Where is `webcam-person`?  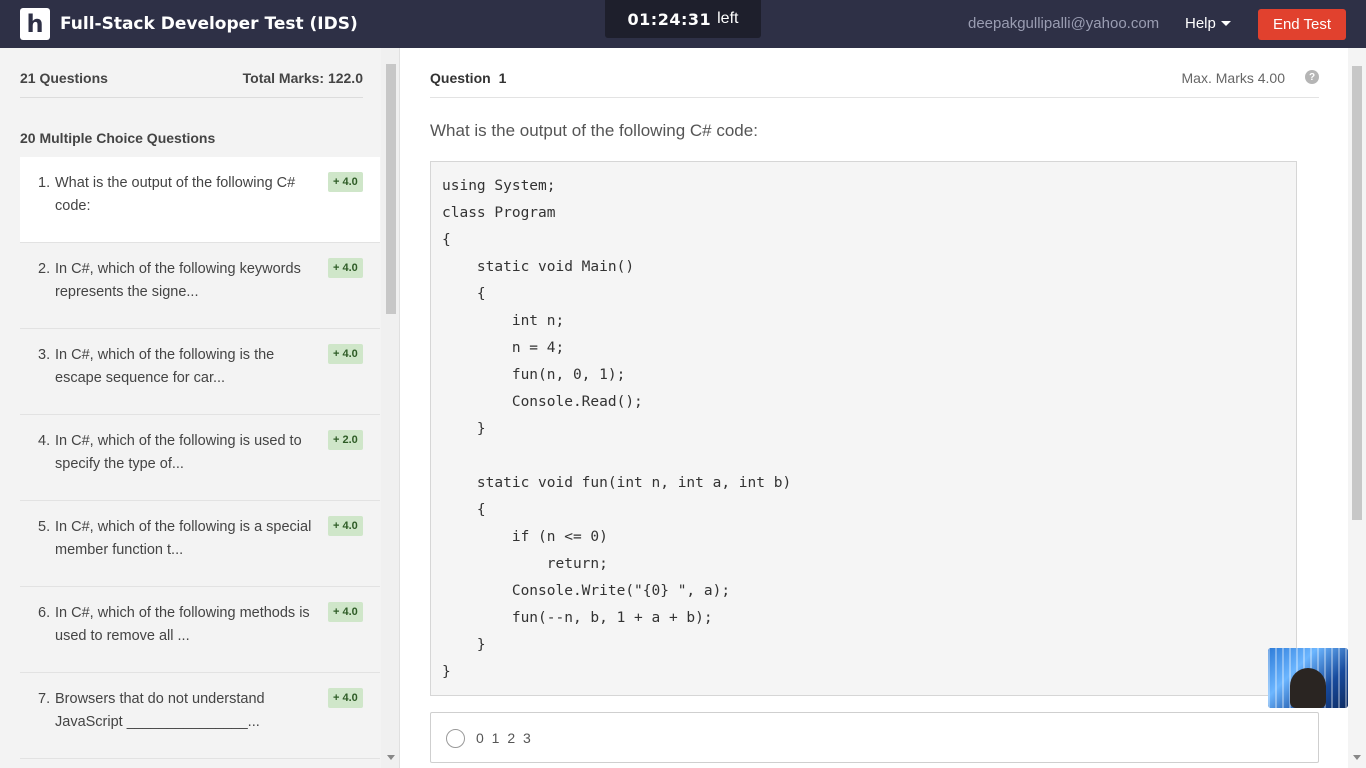 webcam-person is located at coordinates (1308, 688).